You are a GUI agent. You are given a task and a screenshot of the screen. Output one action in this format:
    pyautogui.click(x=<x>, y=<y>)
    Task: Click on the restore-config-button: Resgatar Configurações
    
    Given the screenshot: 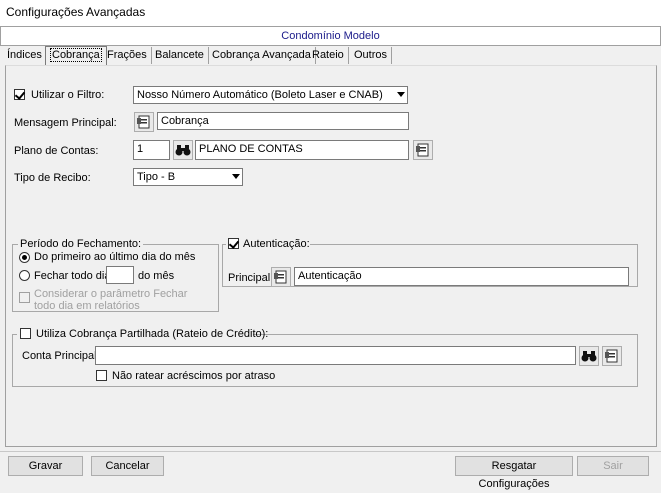 What is the action you would take?
    pyautogui.click(x=514, y=473)
    